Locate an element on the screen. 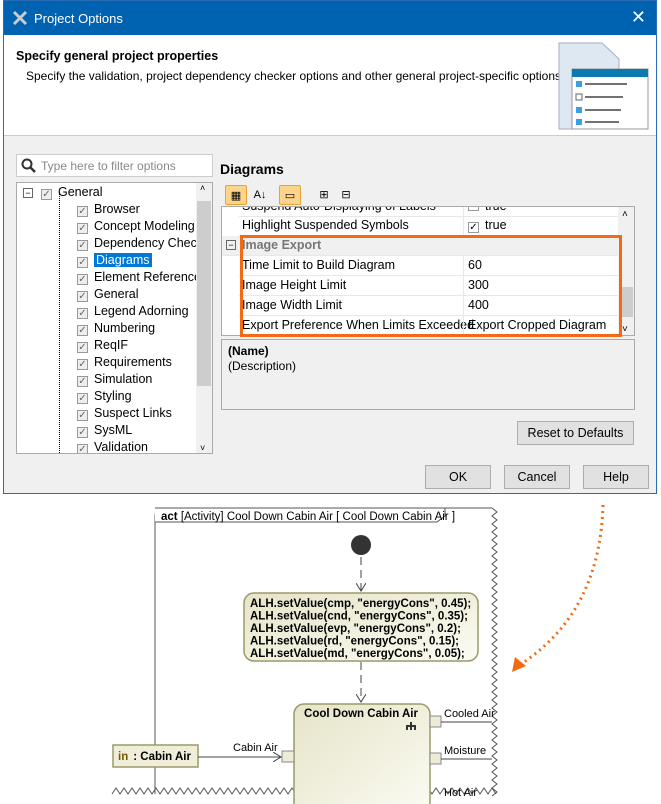 The width and height of the screenshot is (661, 804). app-logo-icon is located at coordinates (20, 18).